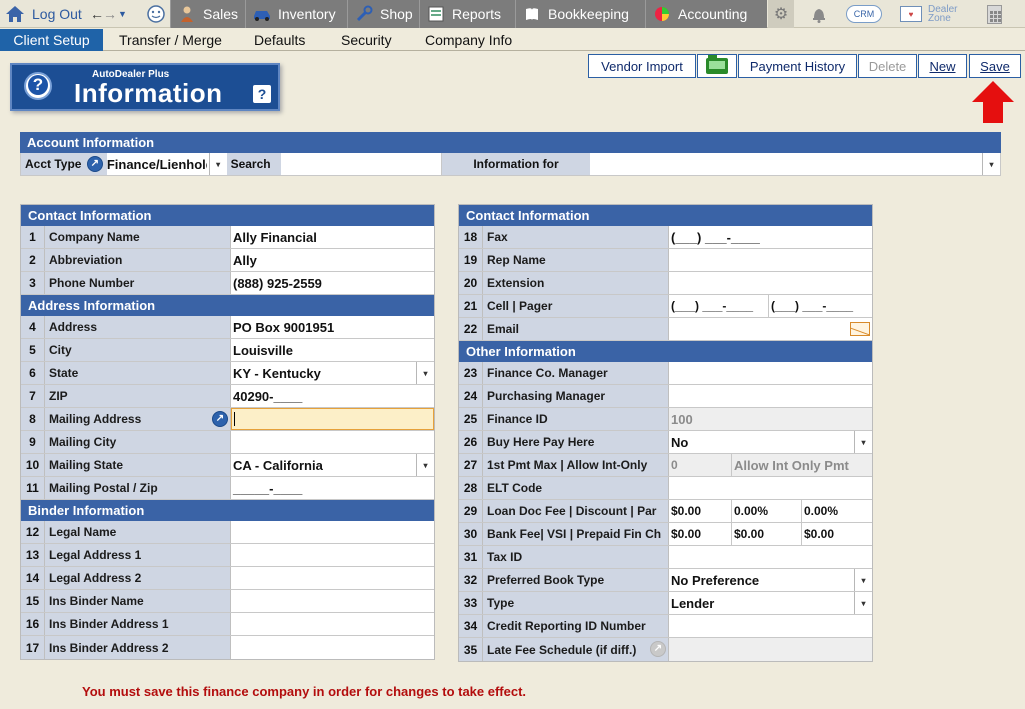 The width and height of the screenshot is (1025, 709). Describe the element at coordinates (332, 419) in the screenshot. I see `mailing-address-input` at that location.